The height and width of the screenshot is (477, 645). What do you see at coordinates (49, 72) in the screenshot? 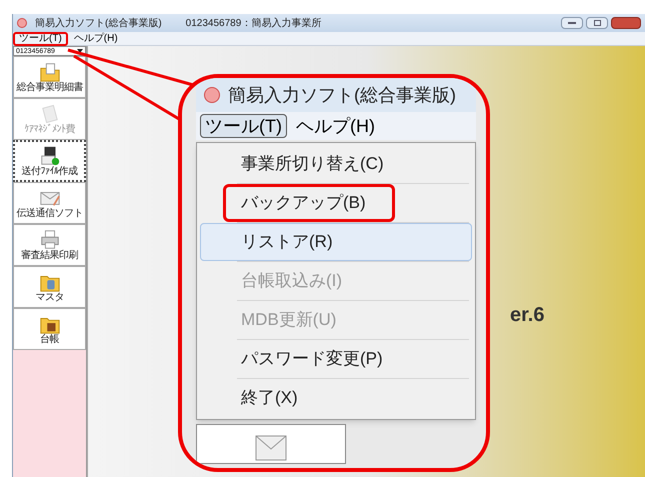
I see `folder-icon` at bounding box center [49, 72].